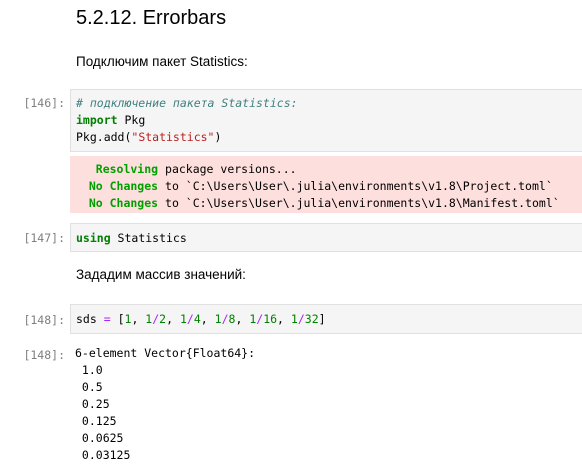 The height and width of the screenshot is (471, 582). What do you see at coordinates (165, 353) in the screenshot?
I see `output-line: 6-element Vector{Float64}:` at bounding box center [165, 353].